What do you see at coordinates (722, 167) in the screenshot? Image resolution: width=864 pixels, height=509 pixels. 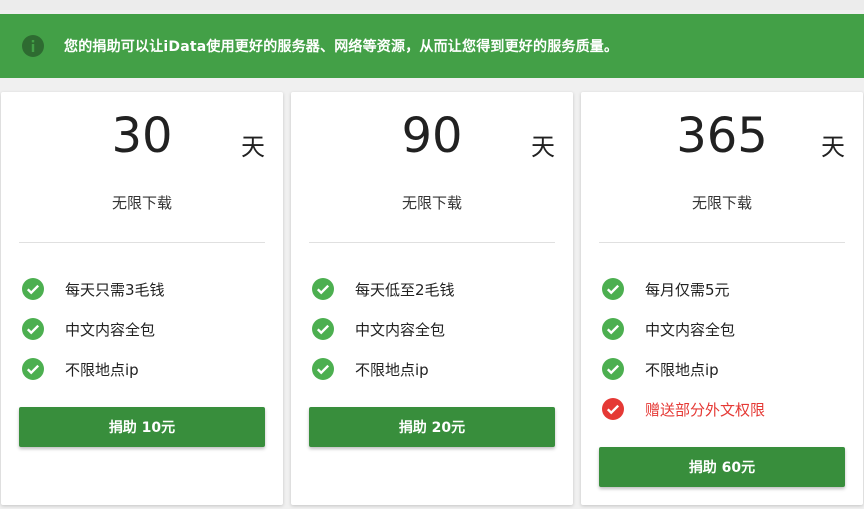 I see `plan-header: 365 天 无限下载` at bounding box center [722, 167].